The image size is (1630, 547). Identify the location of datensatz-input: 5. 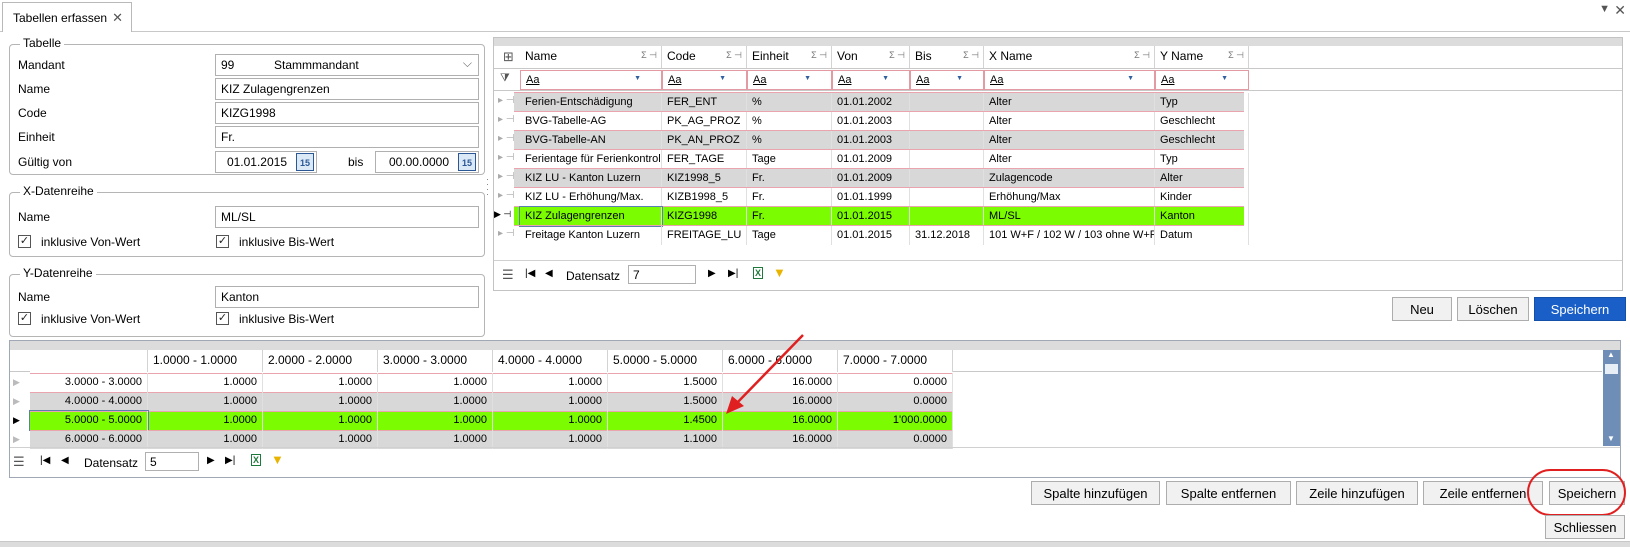
(172, 461).